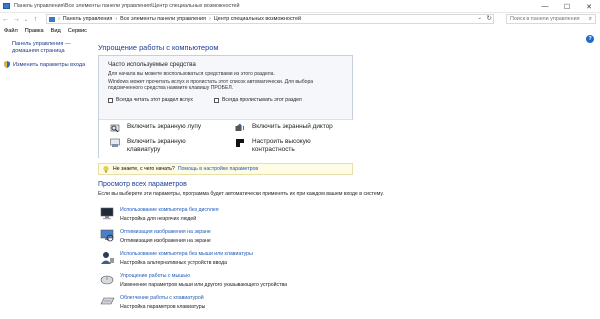 This screenshot has width=600, height=319. What do you see at coordinates (5, 19) in the screenshot?
I see `back-button: ←` at bounding box center [5, 19].